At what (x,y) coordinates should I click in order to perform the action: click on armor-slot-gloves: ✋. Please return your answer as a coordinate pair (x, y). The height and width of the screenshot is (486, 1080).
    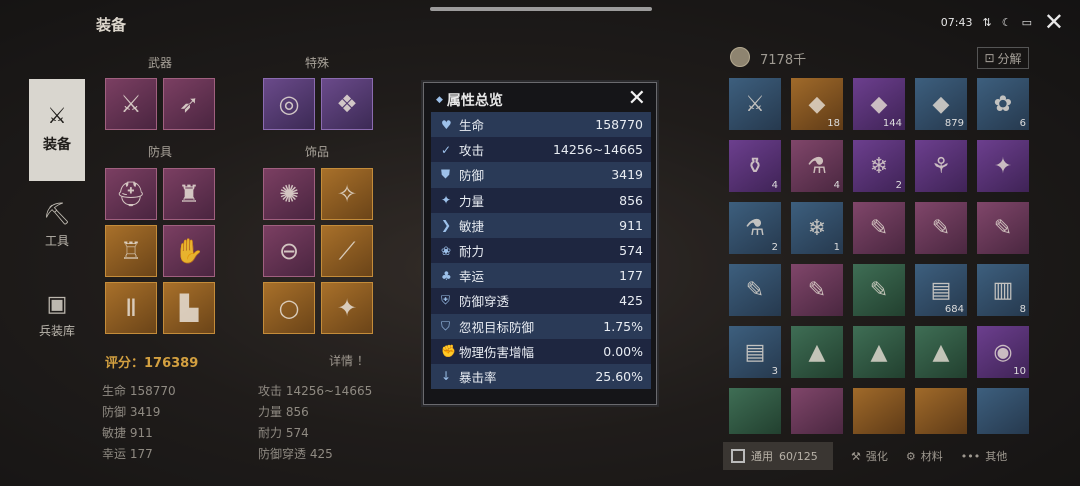
    Looking at the image, I should click on (189, 251).